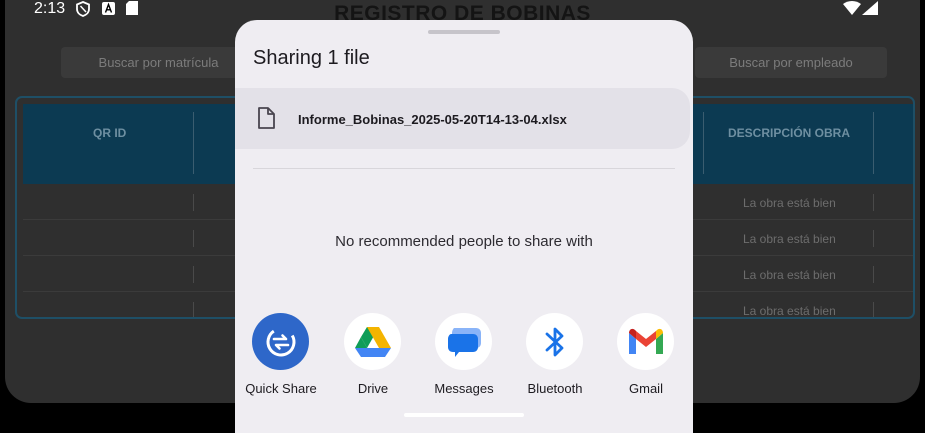  Describe the element at coordinates (281, 388) in the screenshot. I see `share-target-label: Quick Share` at that location.